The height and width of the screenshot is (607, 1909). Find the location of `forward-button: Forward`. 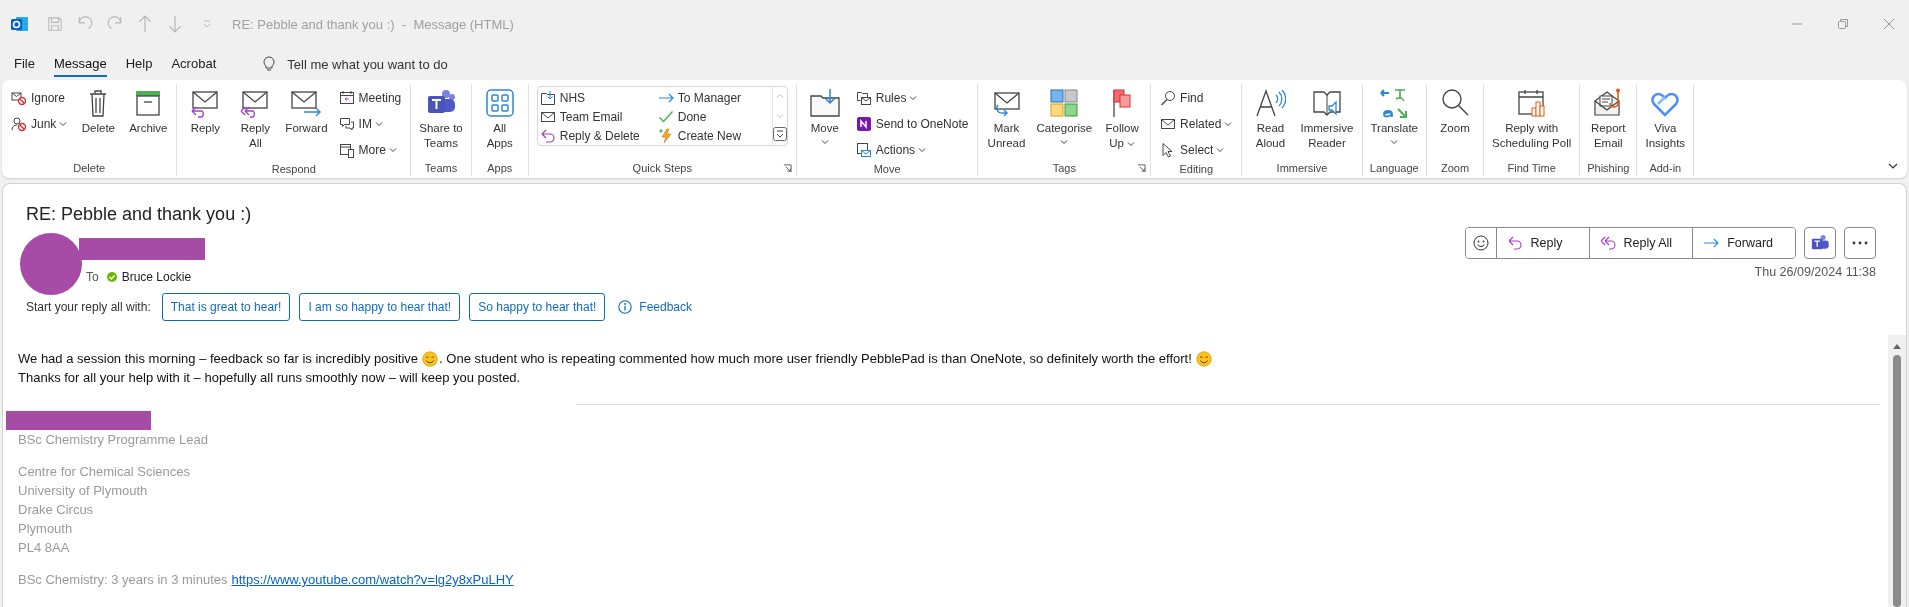

forward-button: Forward is located at coordinates (1743, 243).